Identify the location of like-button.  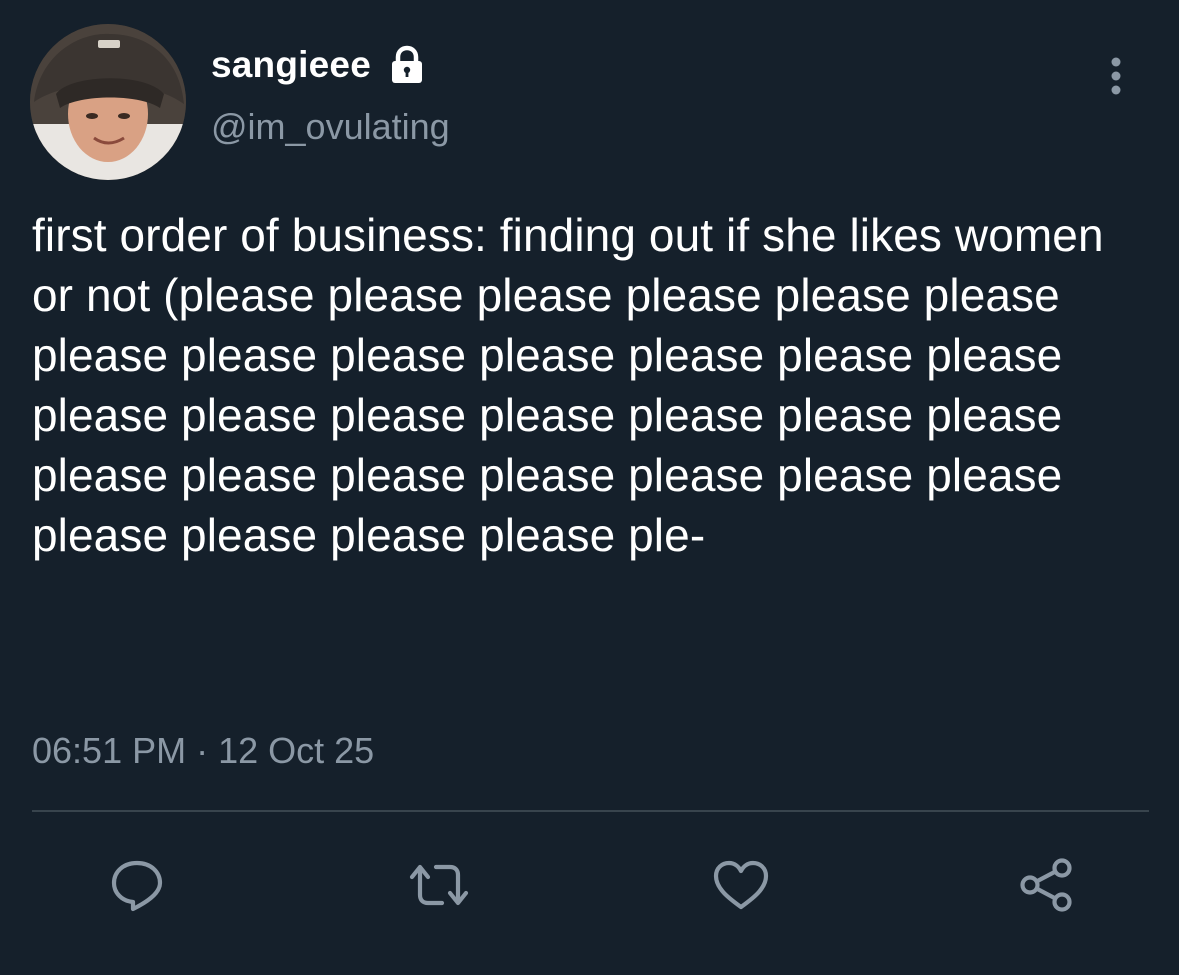
(741, 885).